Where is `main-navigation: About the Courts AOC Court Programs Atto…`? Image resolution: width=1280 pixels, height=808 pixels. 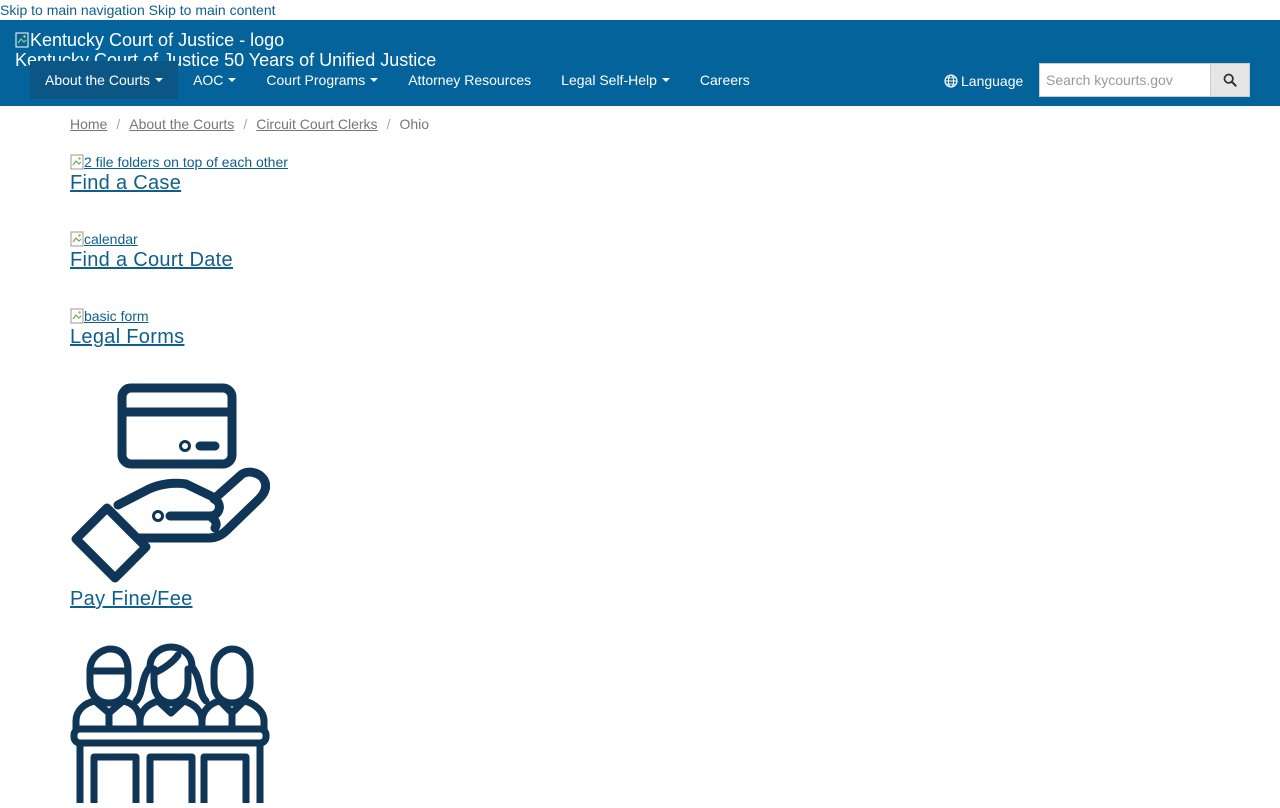
main-navigation: About the Courts AOC Court Programs Atto… is located at coordinates (397, 80).